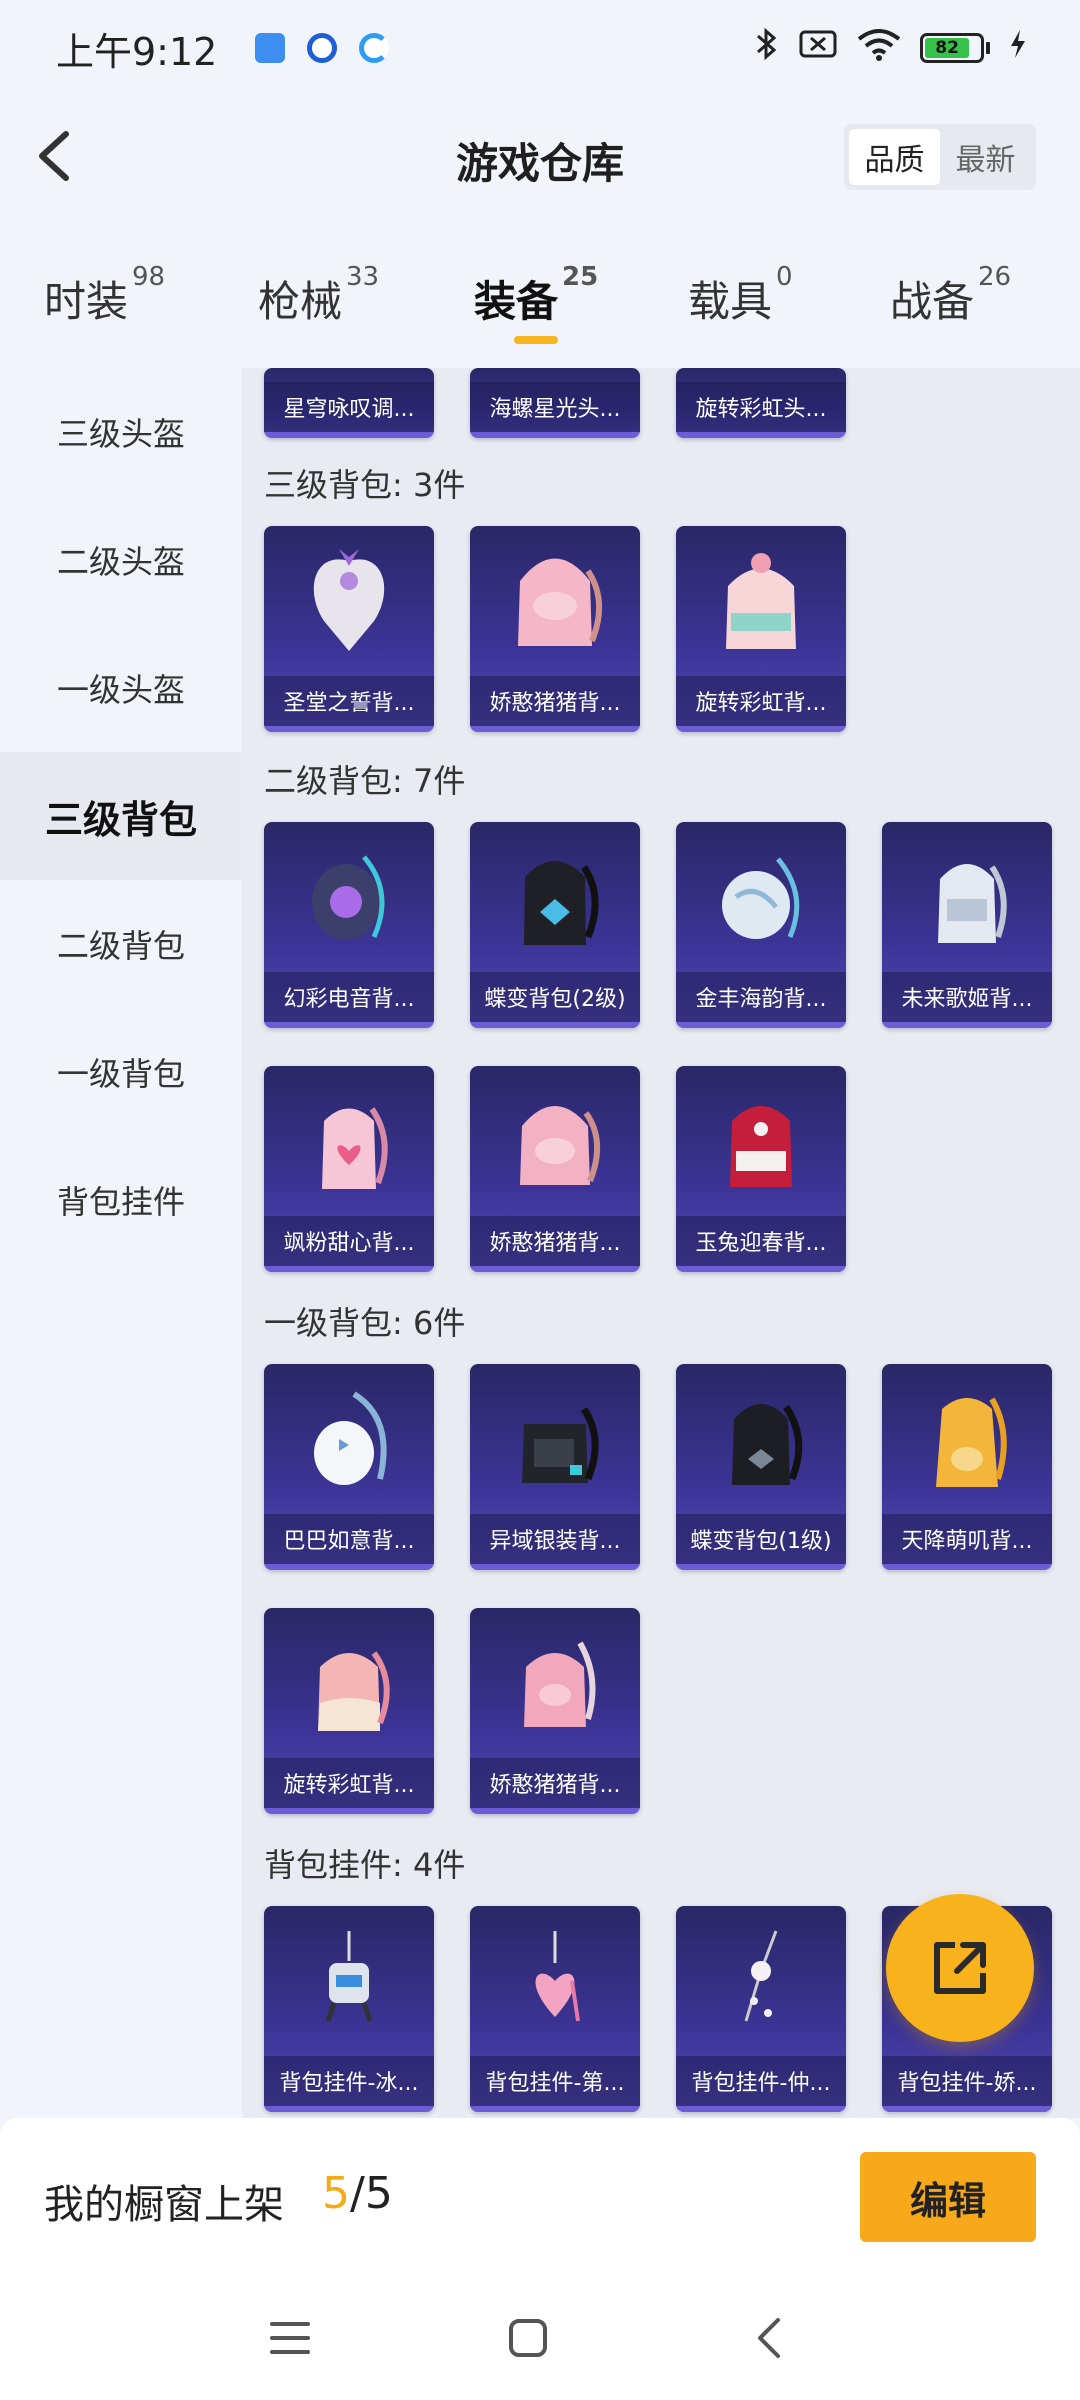 This screenshot has width=1080, height=2400. What do you see at coordinates (121, 432) in the screenshot?
I see `sidebar-item-lv3-helmet: 三级头盔` at bounding box center [121, 432].